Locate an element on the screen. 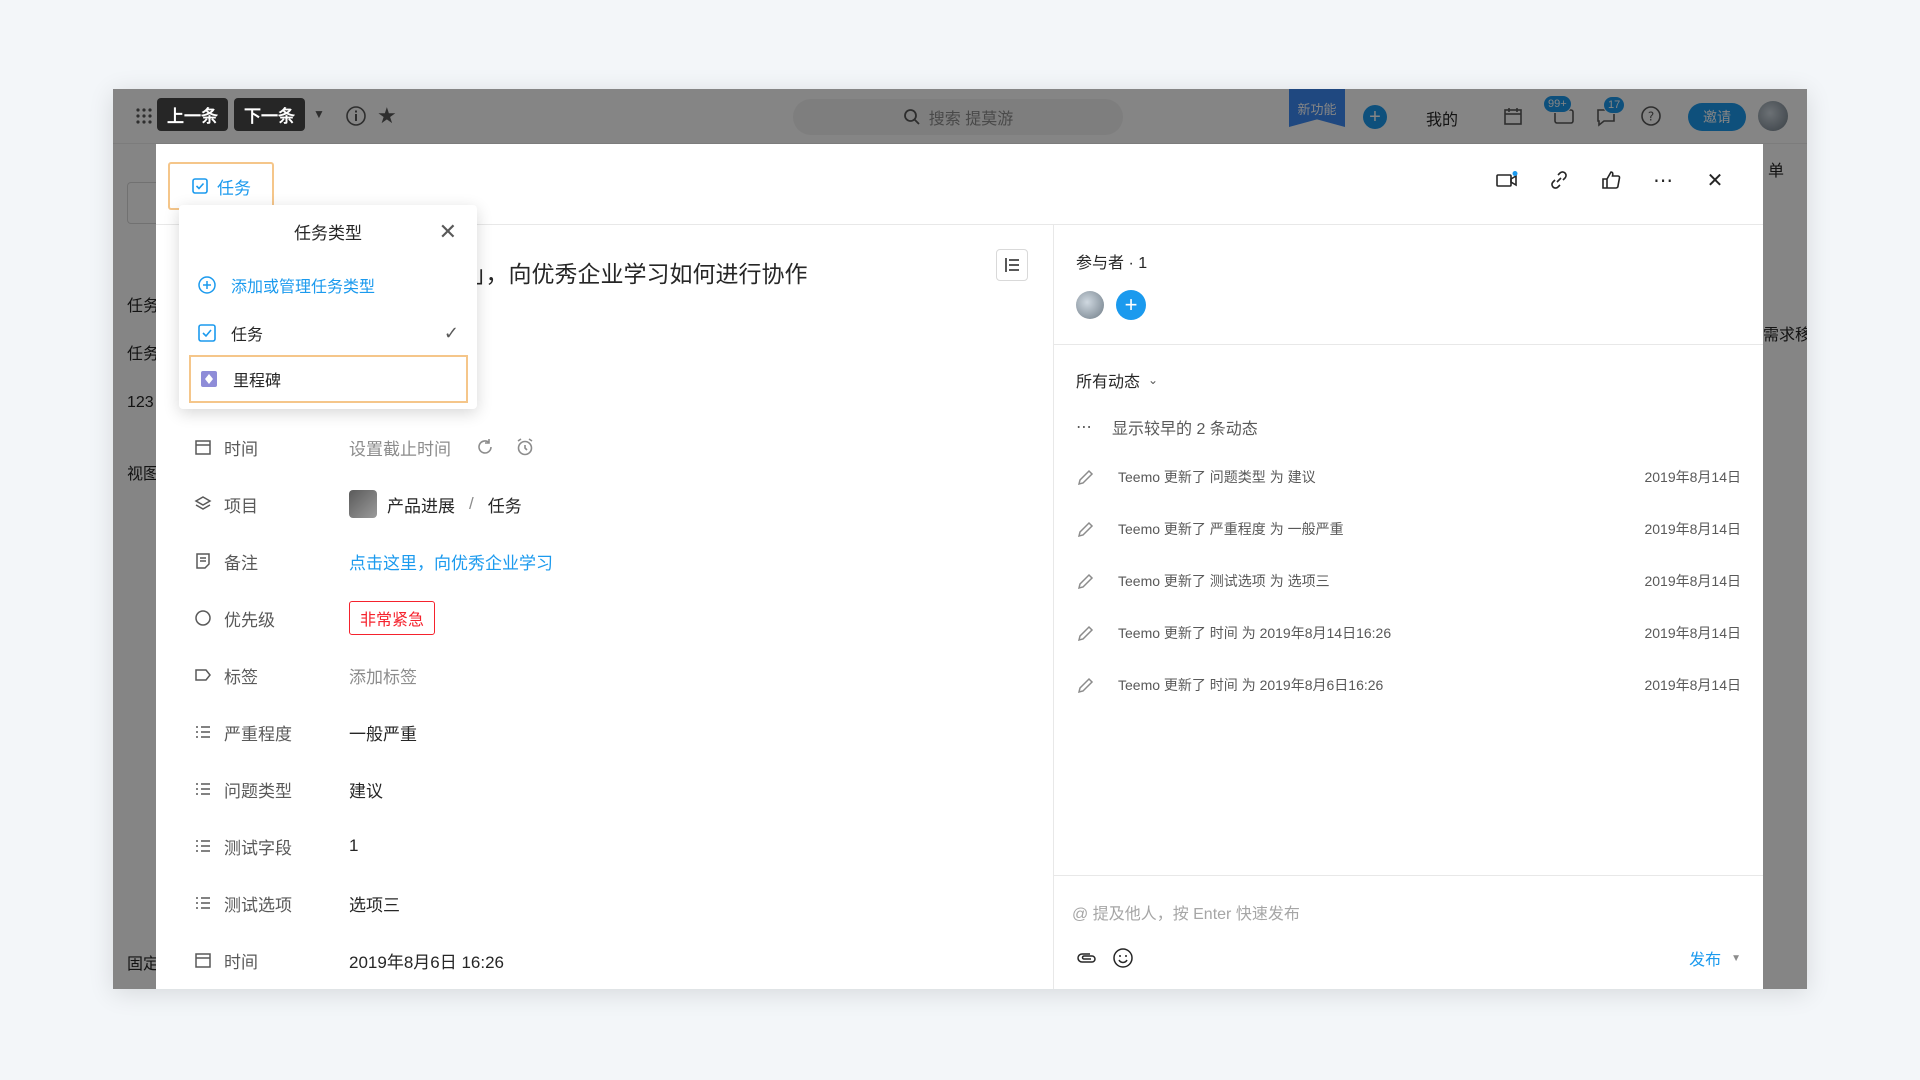 Image resolution: width=1920 pixels, height=1080 pixels. priority-badge: 非常紧急 is located at coordinates (392, 618).